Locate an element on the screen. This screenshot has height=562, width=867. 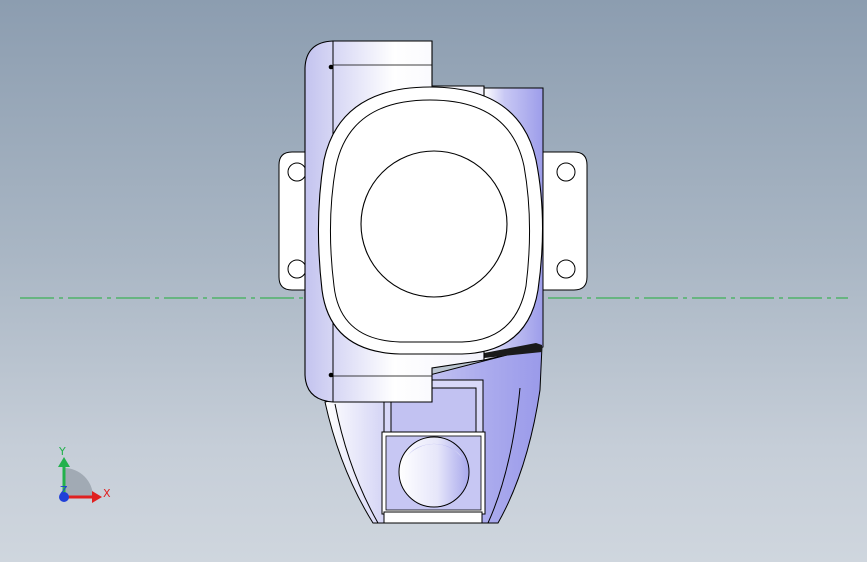
x-axis-arrowhead is located at coordinates (97, 497).